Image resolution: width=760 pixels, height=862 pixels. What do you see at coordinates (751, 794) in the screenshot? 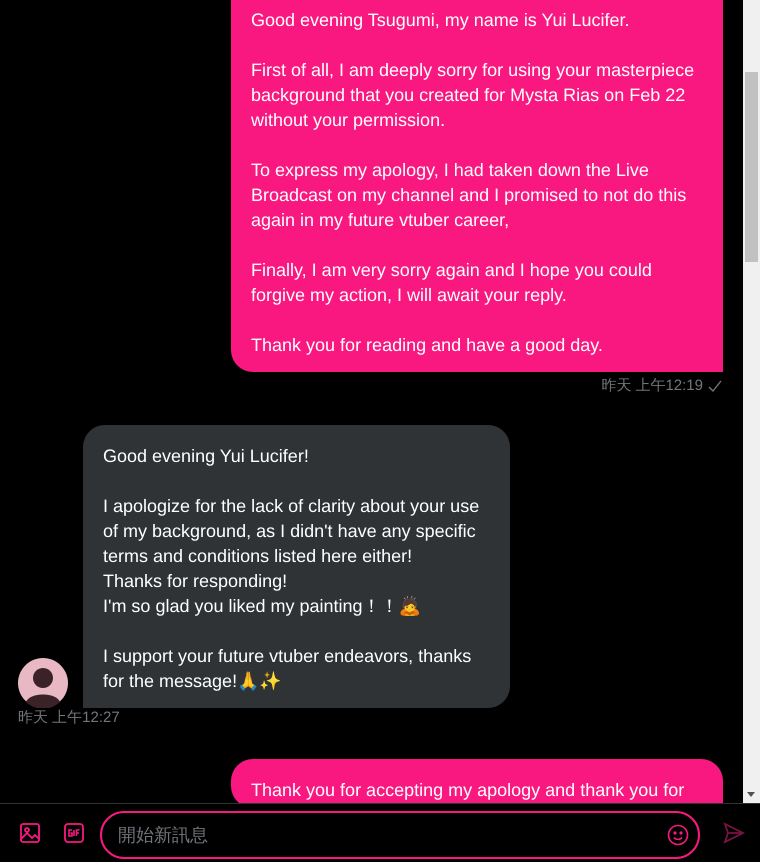
I see `scroll-down-icon` at bounding box center [751, 794].